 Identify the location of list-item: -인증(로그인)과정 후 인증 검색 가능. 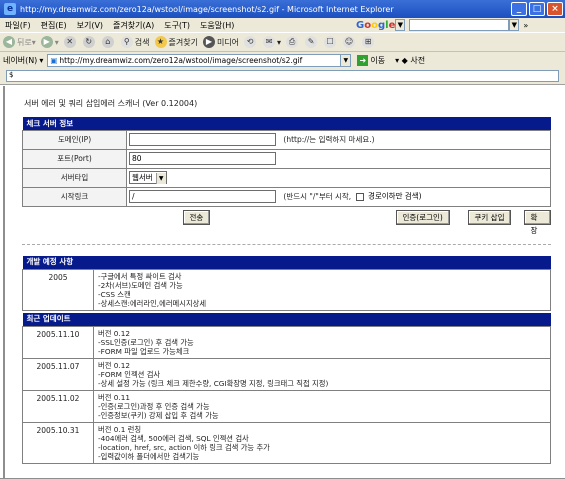
(154, 406).